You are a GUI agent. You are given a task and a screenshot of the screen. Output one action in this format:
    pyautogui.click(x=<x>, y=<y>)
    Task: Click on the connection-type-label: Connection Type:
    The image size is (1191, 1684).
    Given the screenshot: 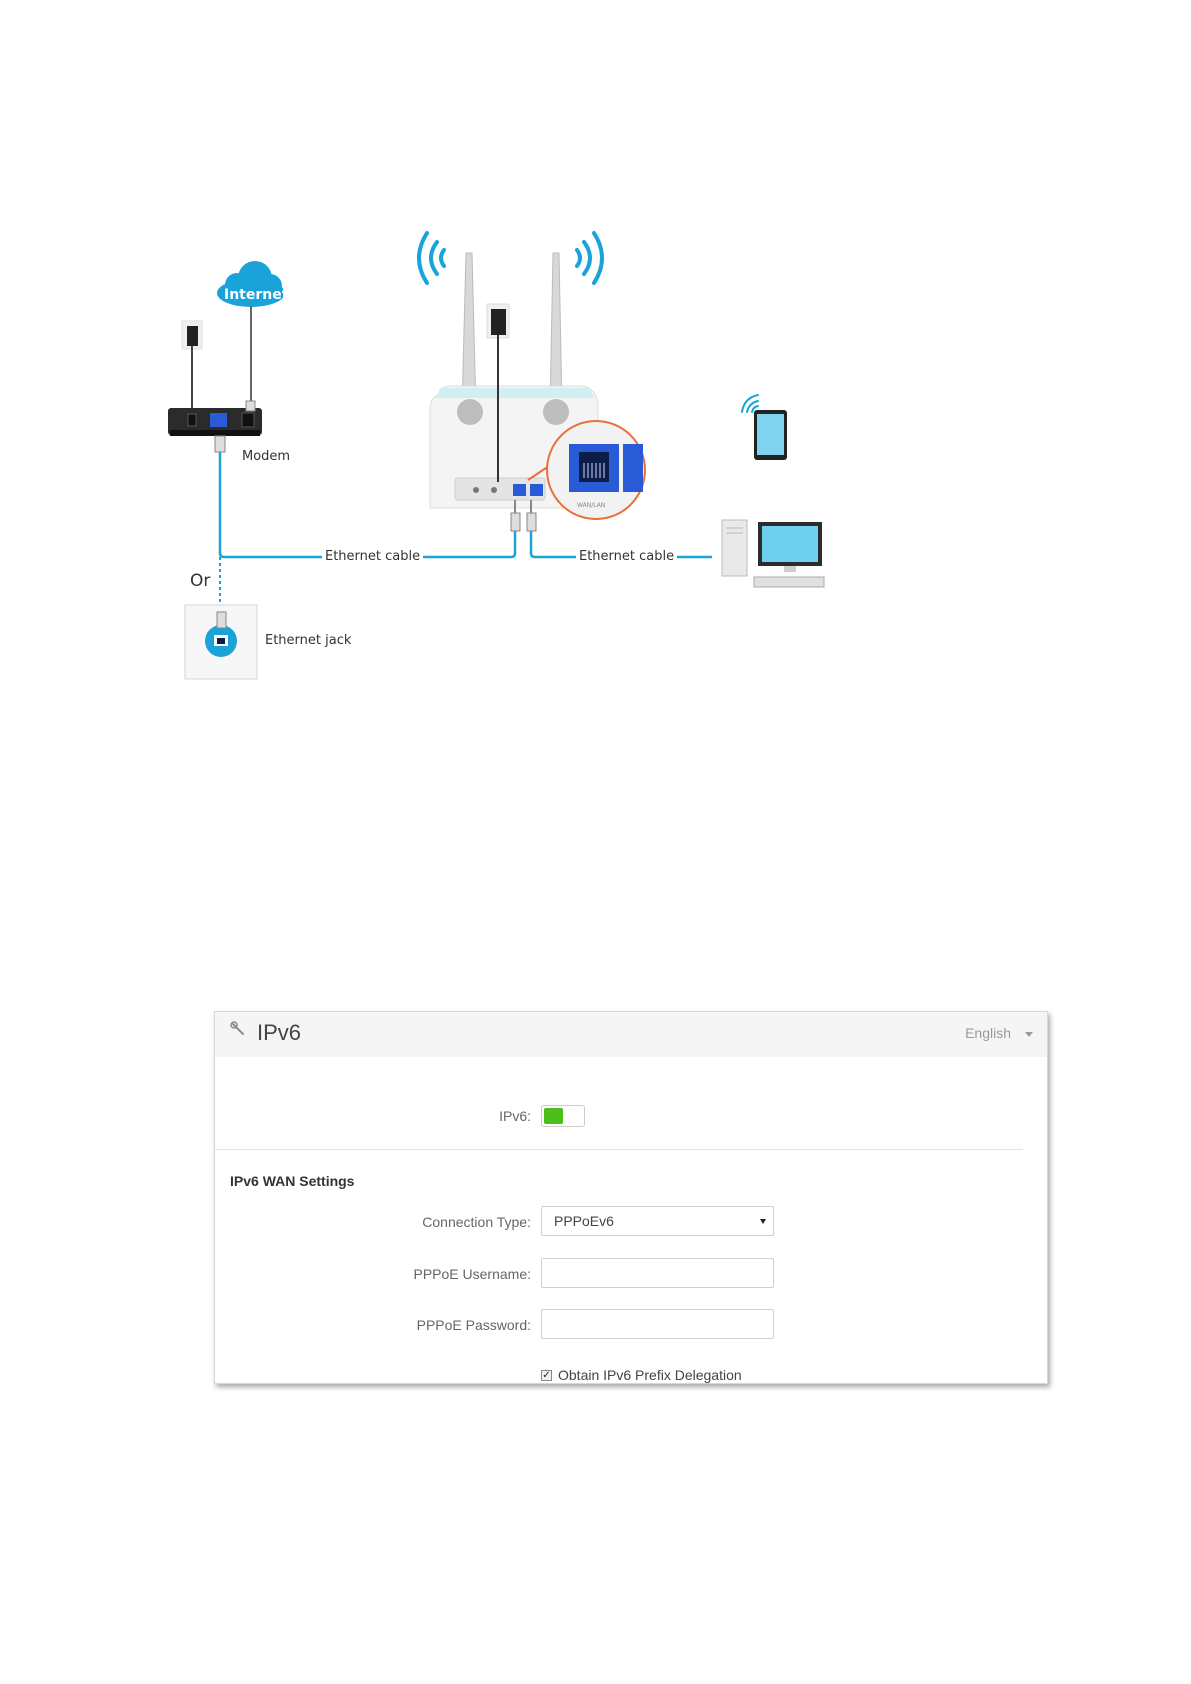 What is the action you would take?
    pyautogui.click(x=476, y=1222)
    